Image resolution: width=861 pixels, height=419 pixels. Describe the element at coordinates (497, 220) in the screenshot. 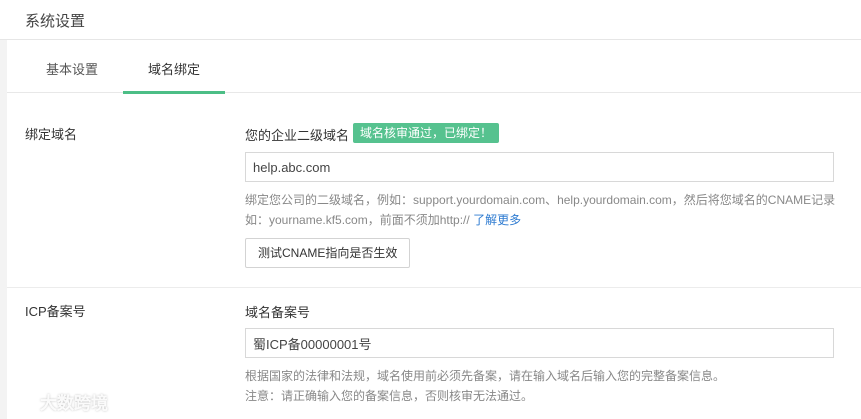

I see `learn-more-link: 了解更多` at that location.